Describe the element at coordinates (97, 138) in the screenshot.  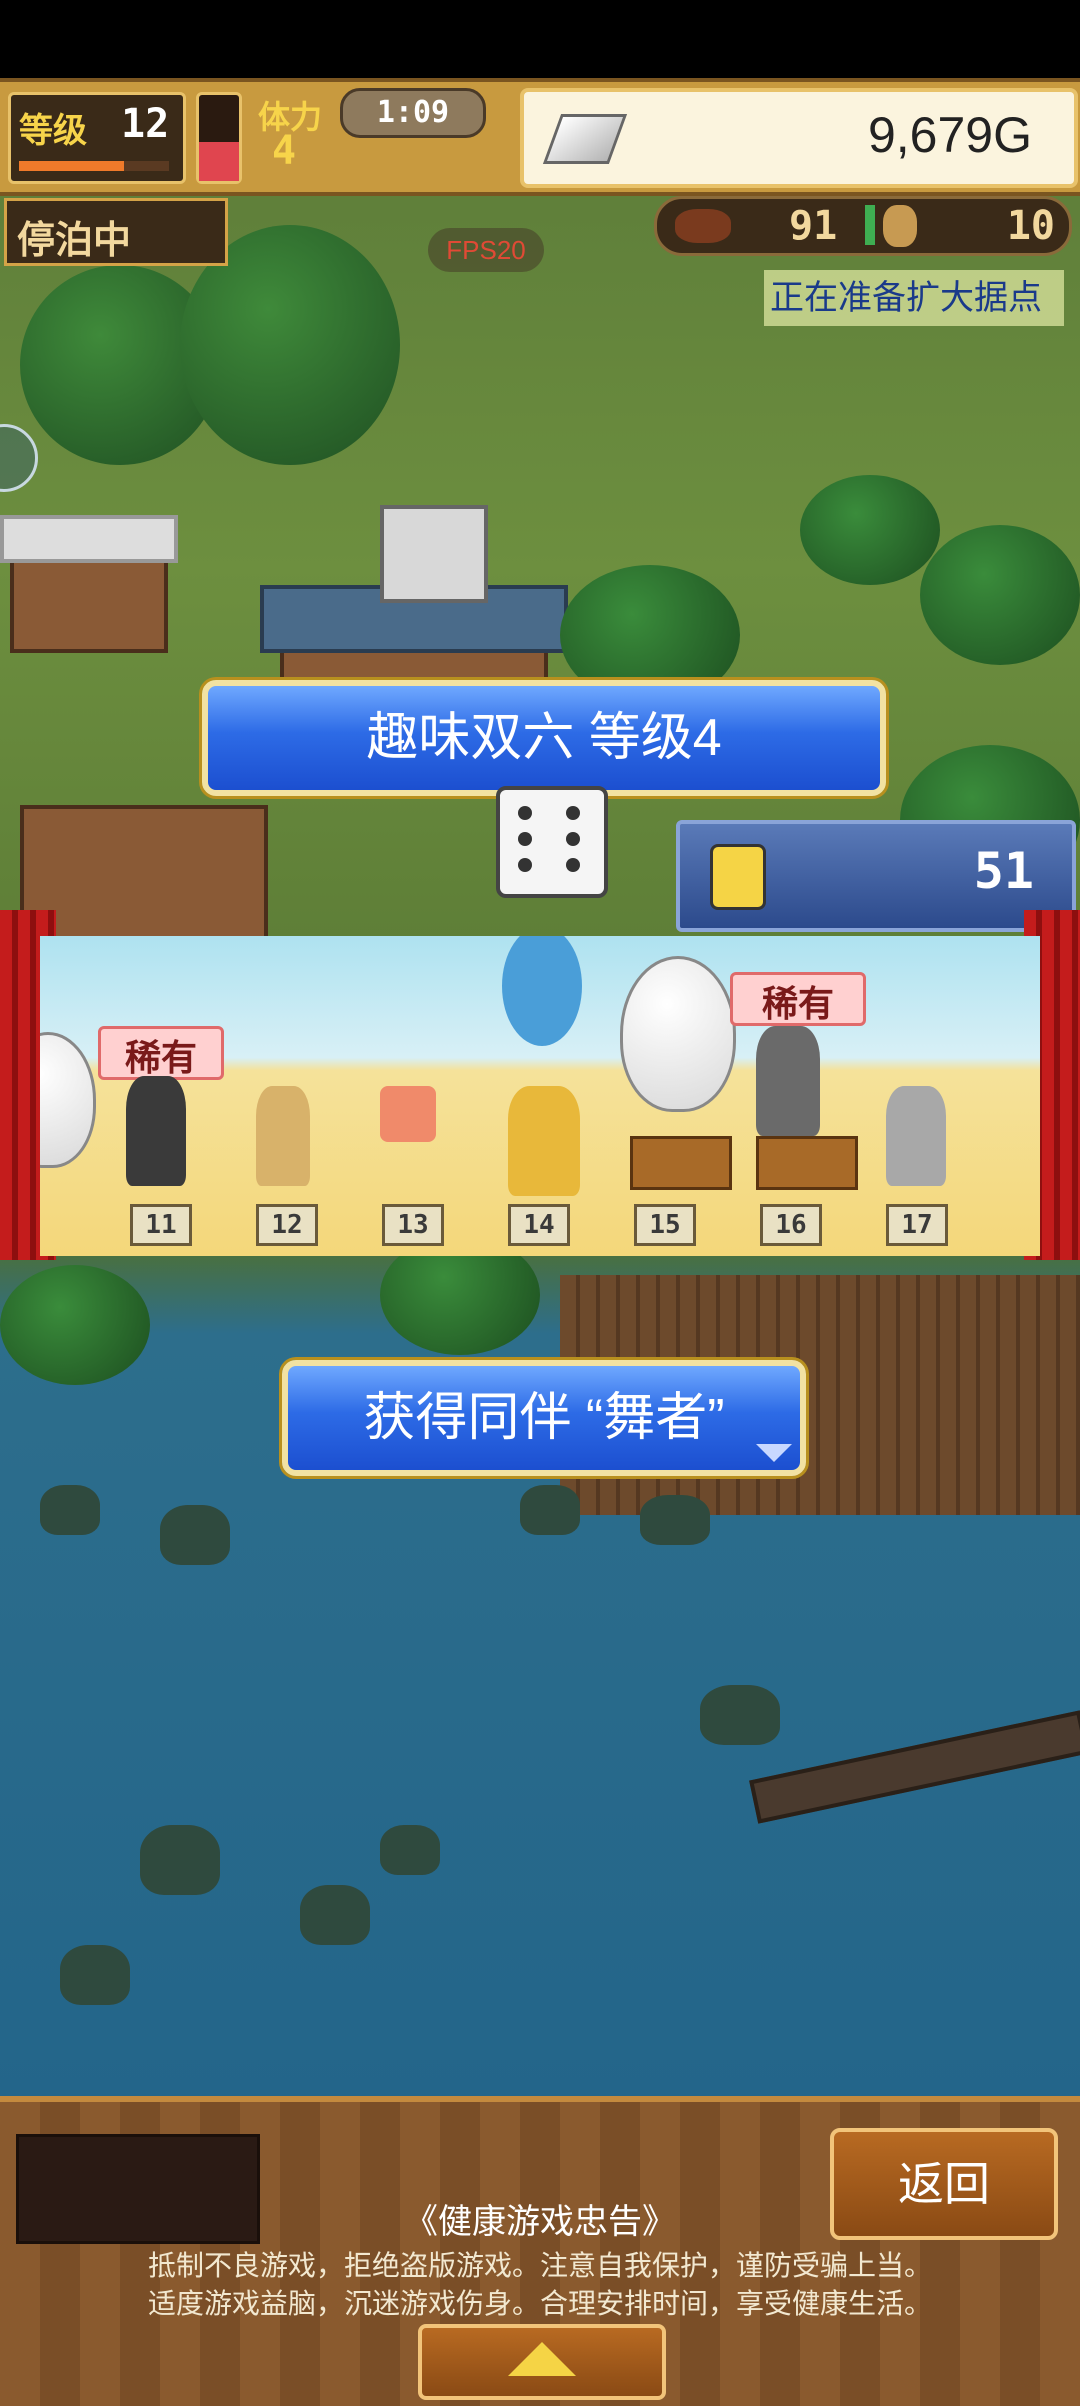
I see `level-panel: 等级 12` at that location.